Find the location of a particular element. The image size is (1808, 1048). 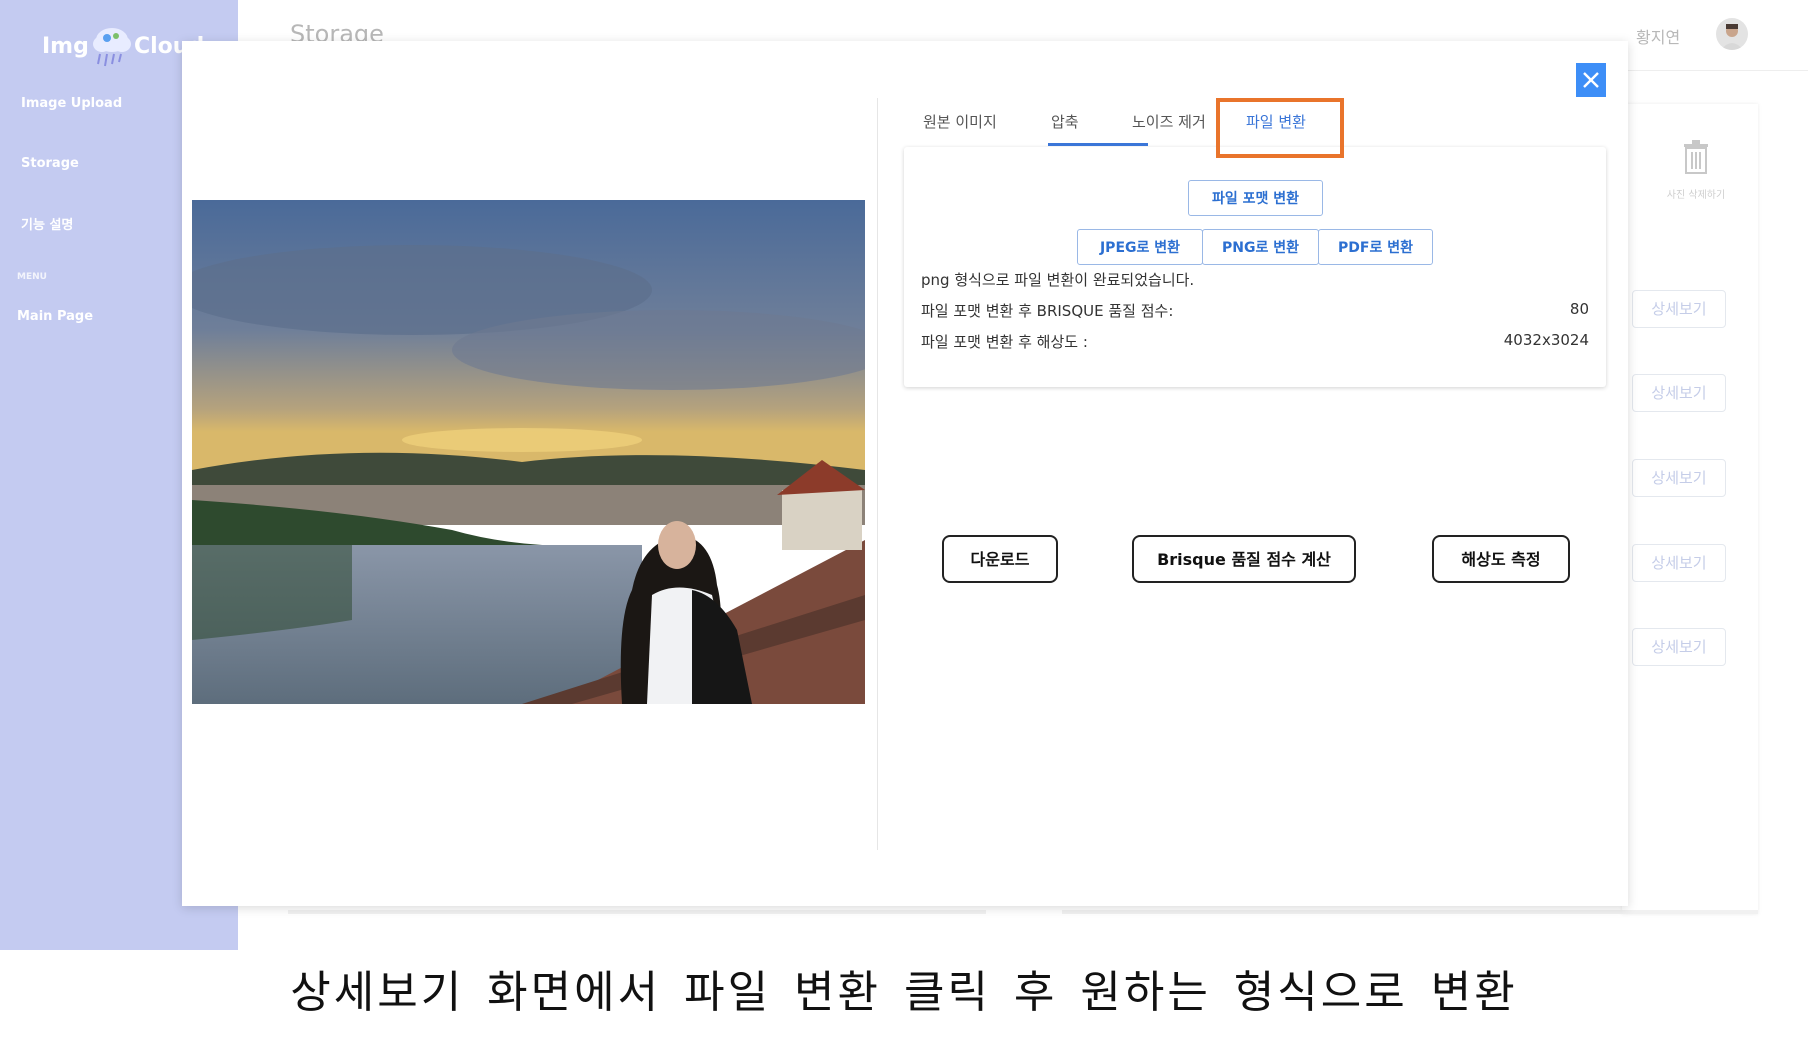

tab-original-image: 원본 이미지 is located at coordinates (960, 121).